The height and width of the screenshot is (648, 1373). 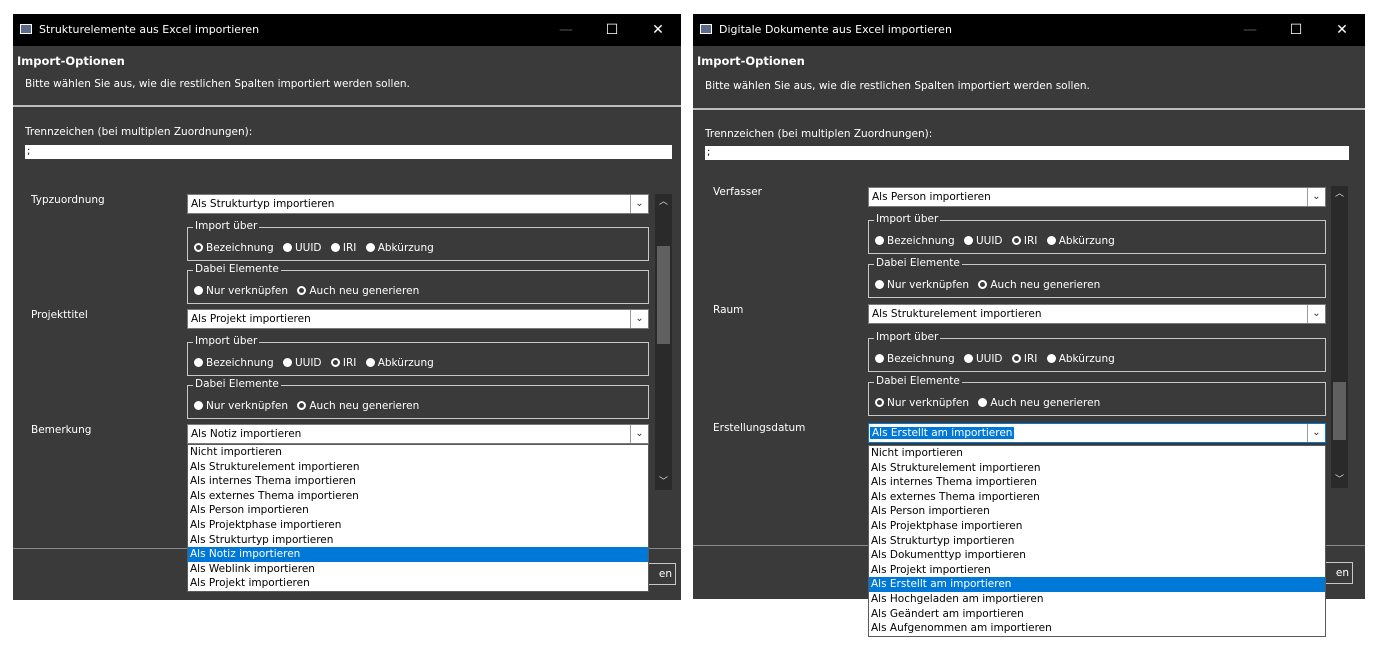 I want to click on combo-projekttitel: Als Projekt importieren ⌄, so click(x=418, y=319).